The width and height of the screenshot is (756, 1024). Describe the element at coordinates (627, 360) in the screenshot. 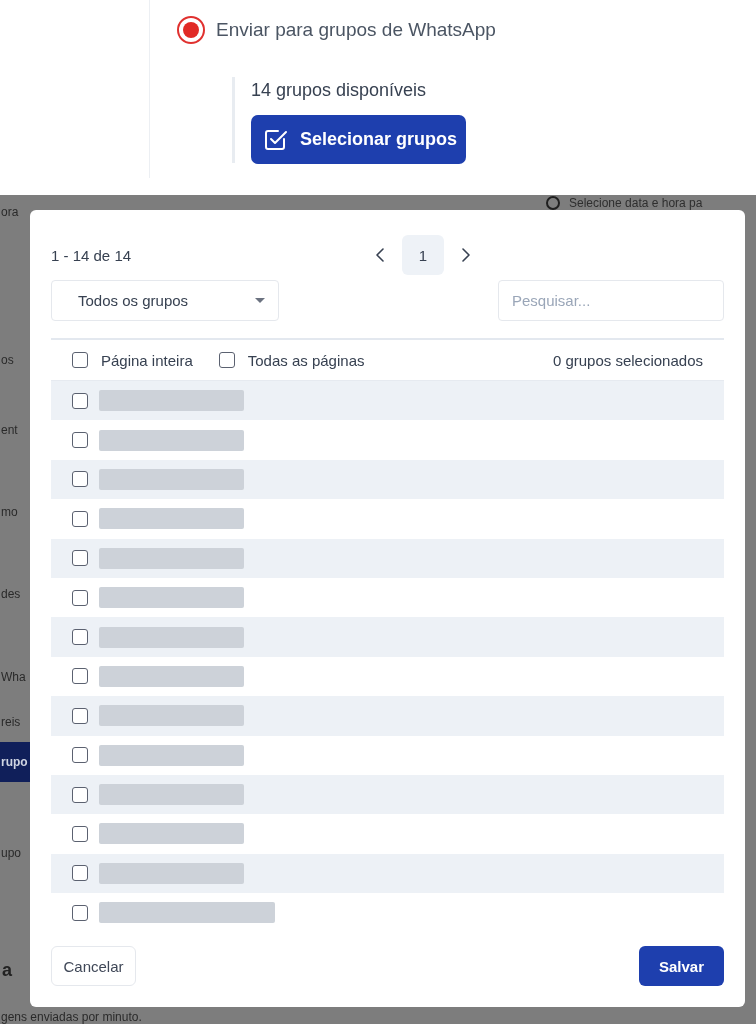

I see `selected-count: 0 grupos selecionados` at that location.